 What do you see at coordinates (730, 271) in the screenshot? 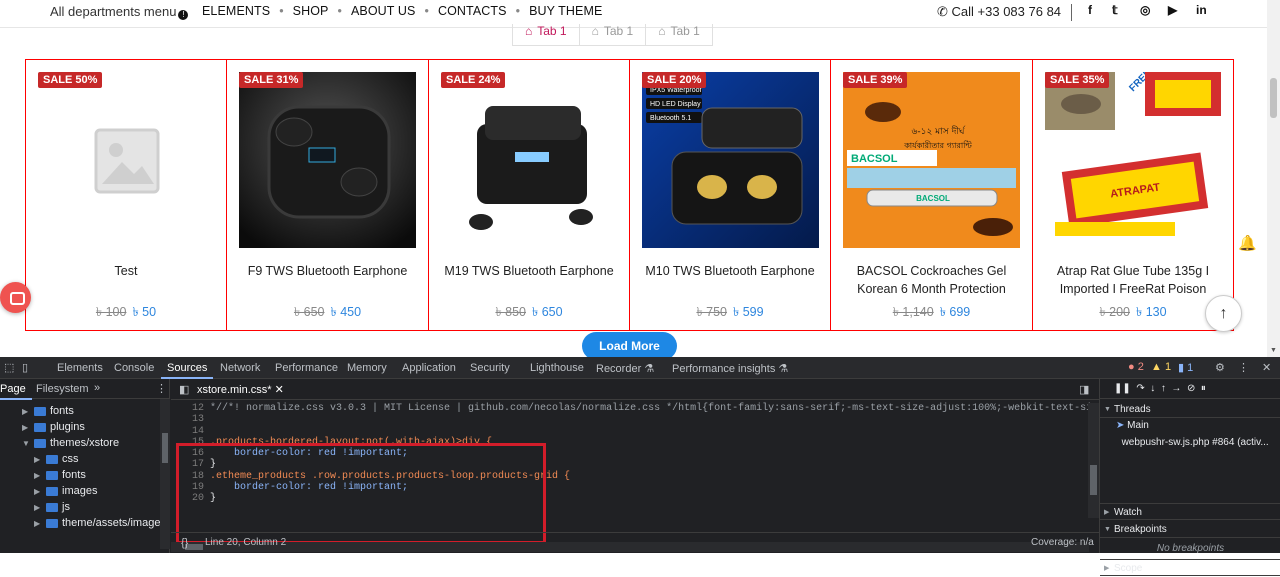
I see `product-title: M10 TWS Bluetooth Earphone` at bounding box center [730, 271].